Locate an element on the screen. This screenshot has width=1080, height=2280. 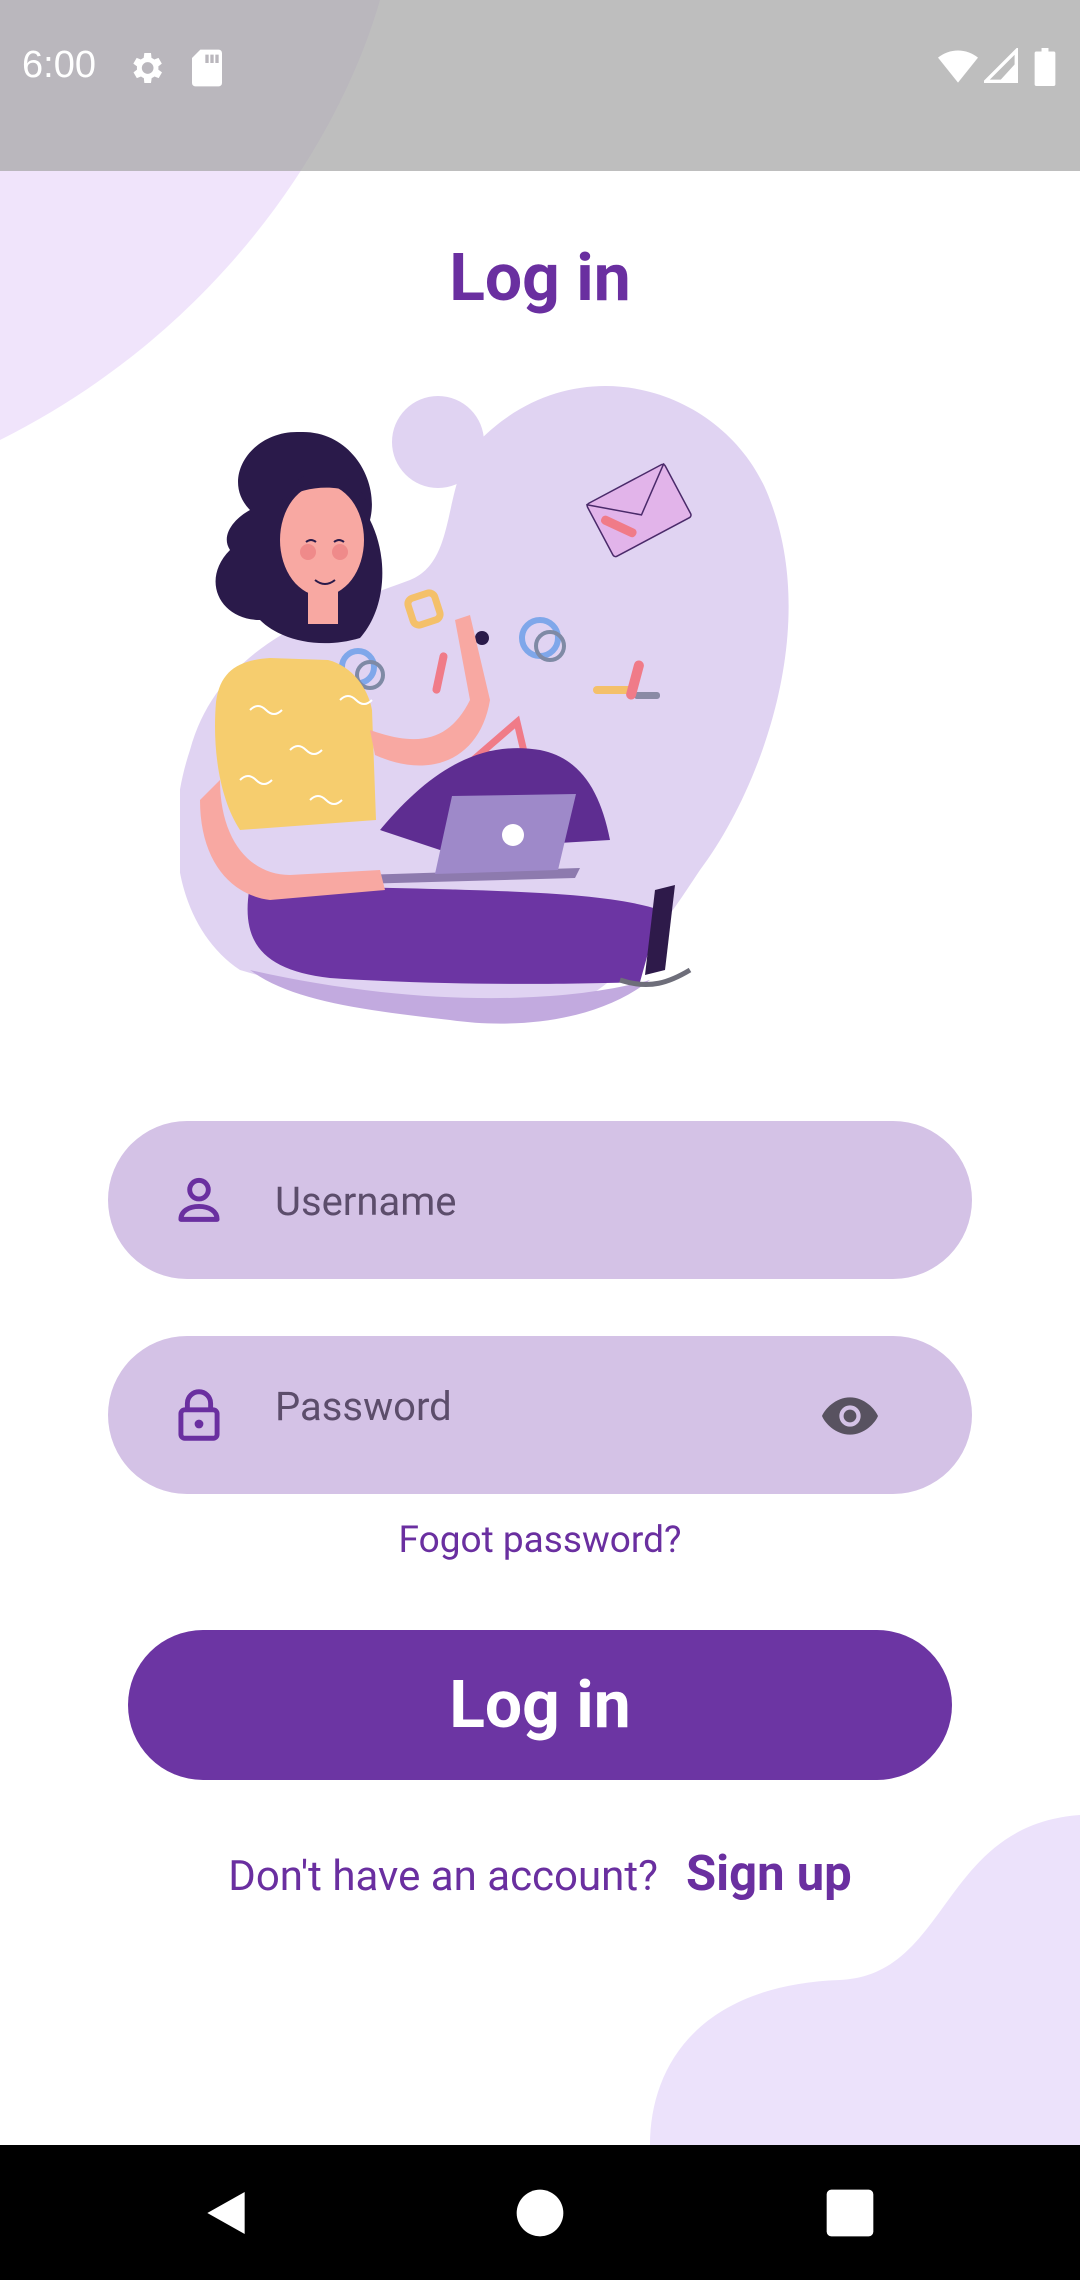
forgot-password-link: Fogot password? is located at coordinates (540, 1540).